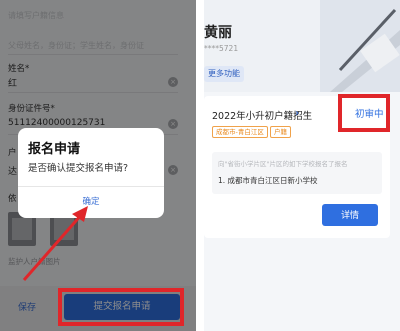 The width and height of the screenshot is (400, 331). I want to click on details-button: 详情, so click(350, 215).